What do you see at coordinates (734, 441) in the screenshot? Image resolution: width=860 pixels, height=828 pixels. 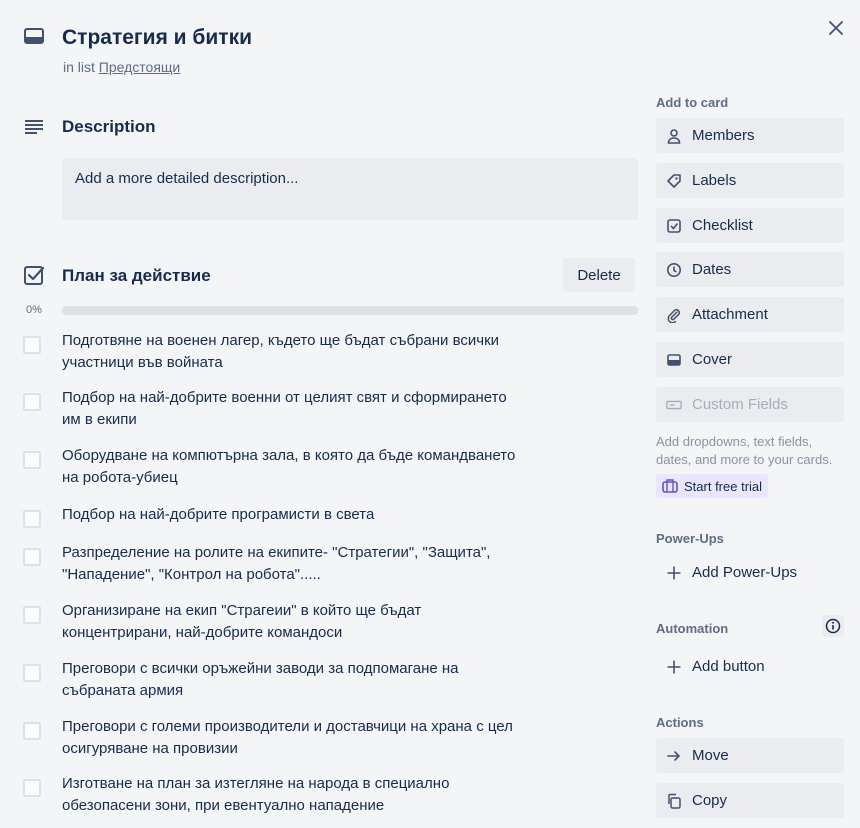 I see `custom-fields-note-line-1: Add dropdowns, text fields,` at bounding box center [734, 441].